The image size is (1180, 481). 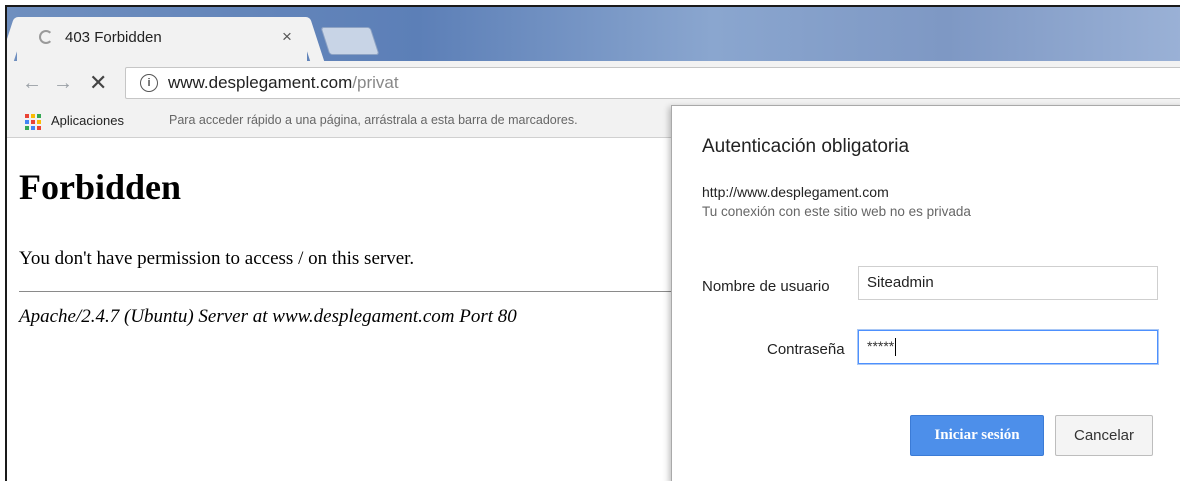 What do you see at coordinates (896, 347) in the screenshot?
I see `text-caret` at bounding box center [896, 347].